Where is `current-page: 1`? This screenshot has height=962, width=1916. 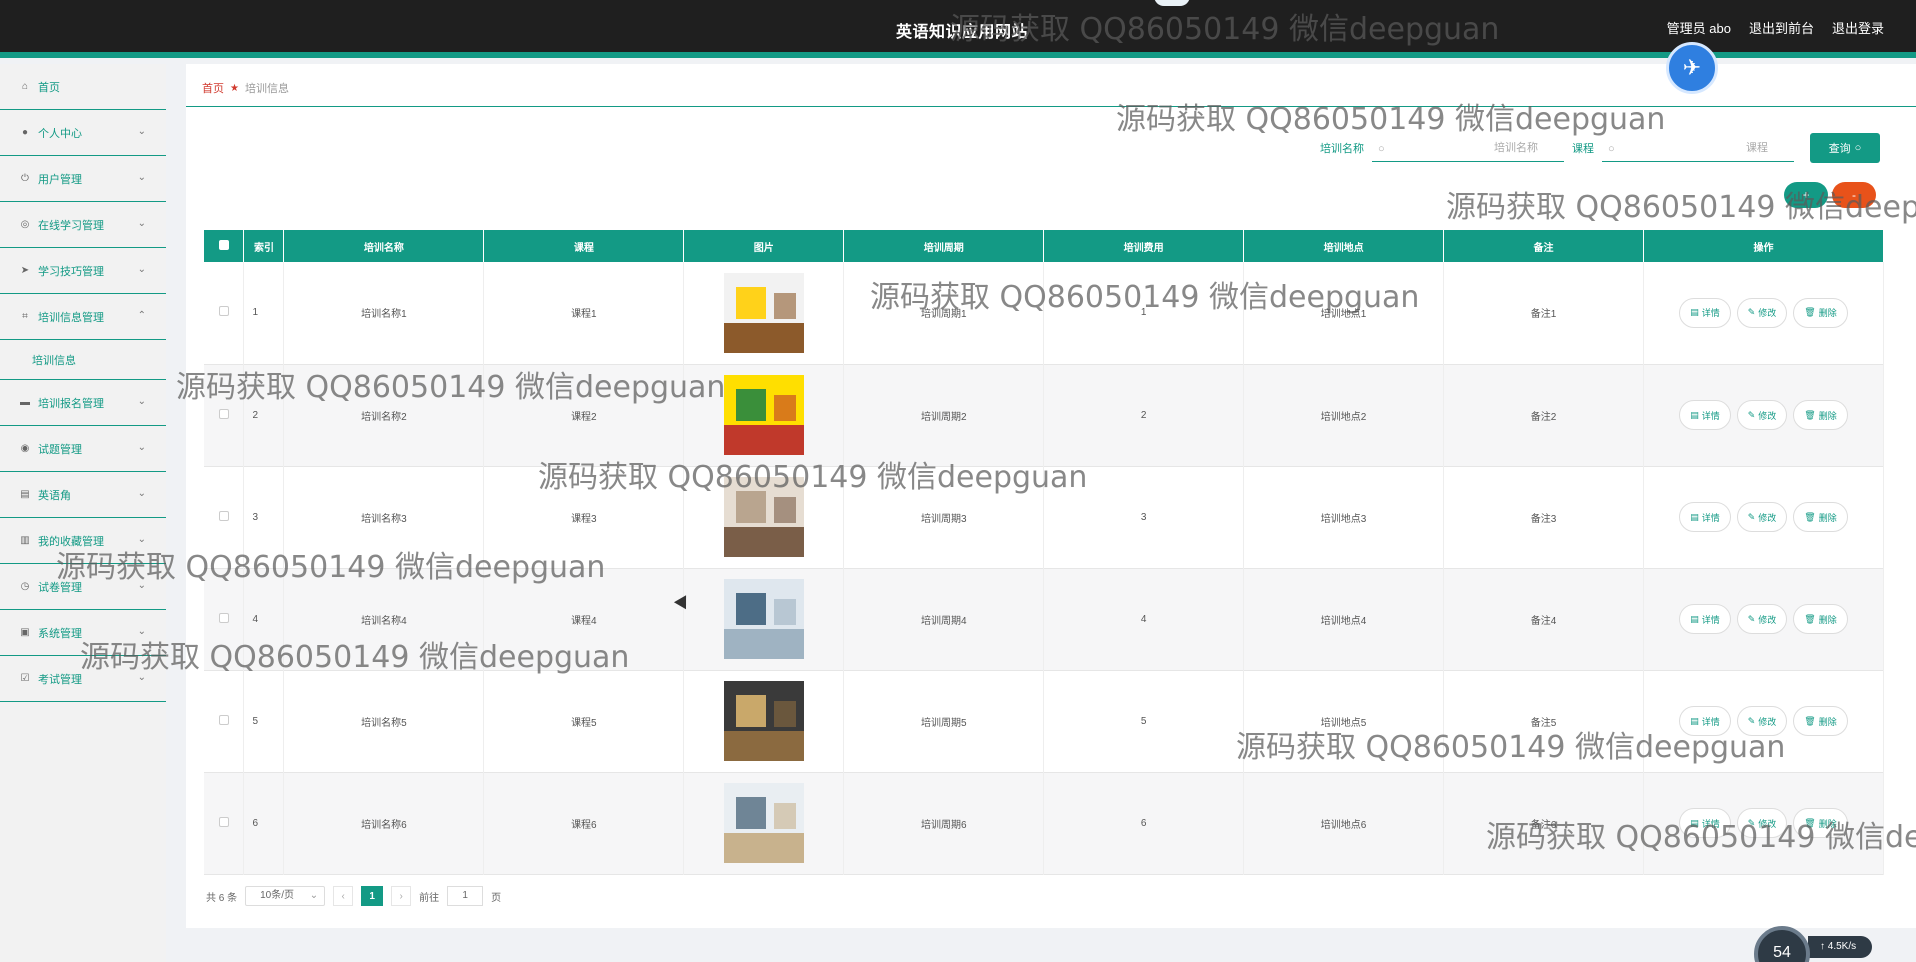 current-page: 1 is located at coordinates (372, 896).